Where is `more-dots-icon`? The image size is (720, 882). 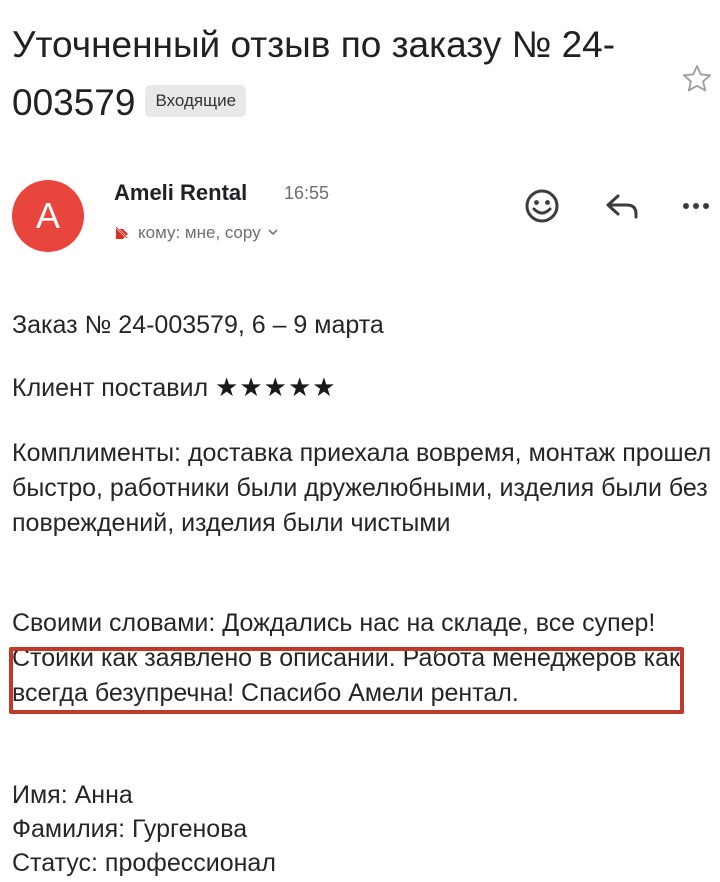
more-dots-icon is located at coordinates (696, 206).